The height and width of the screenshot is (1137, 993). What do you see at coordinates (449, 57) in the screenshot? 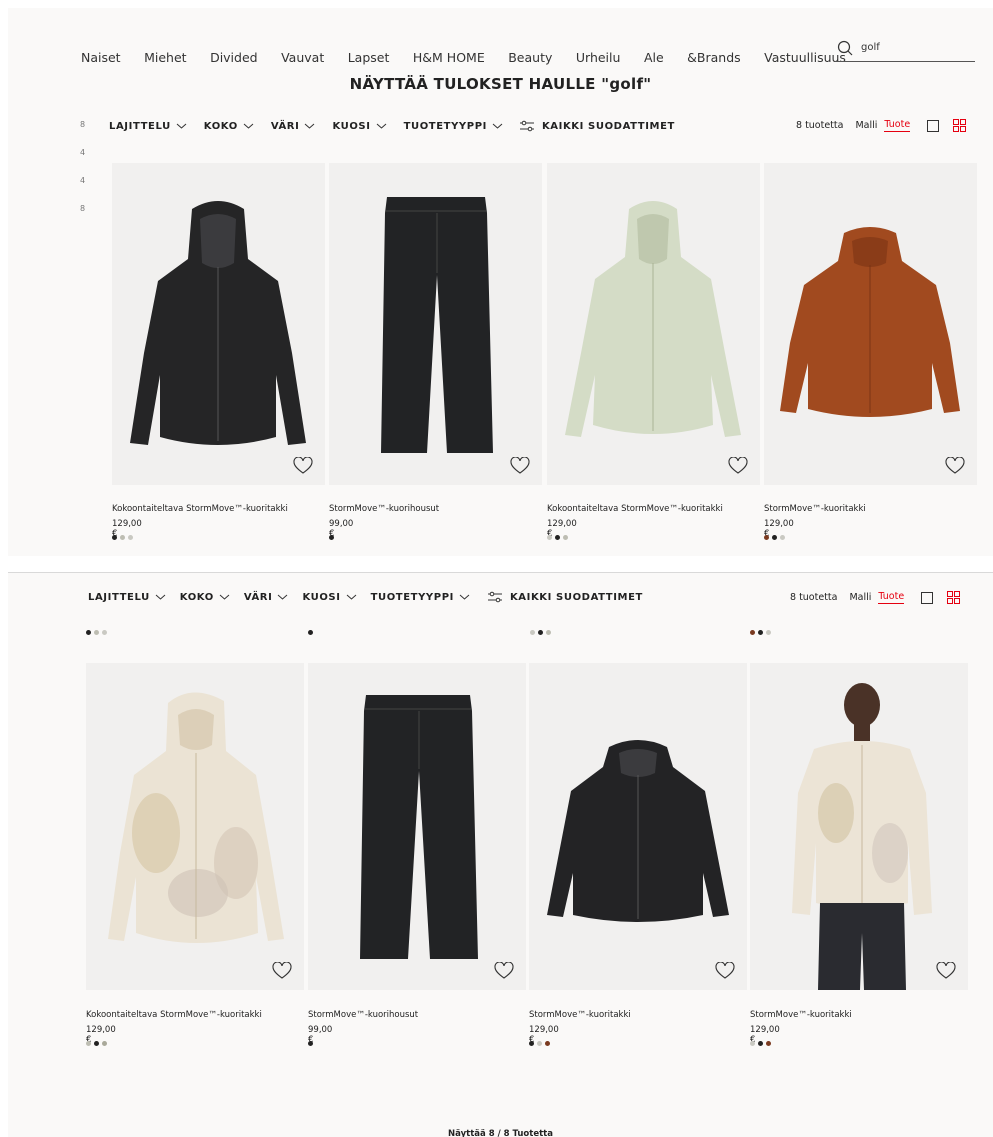
I see `nav-item-hm-home: H&M HOME` at bounding box center [449, 57].